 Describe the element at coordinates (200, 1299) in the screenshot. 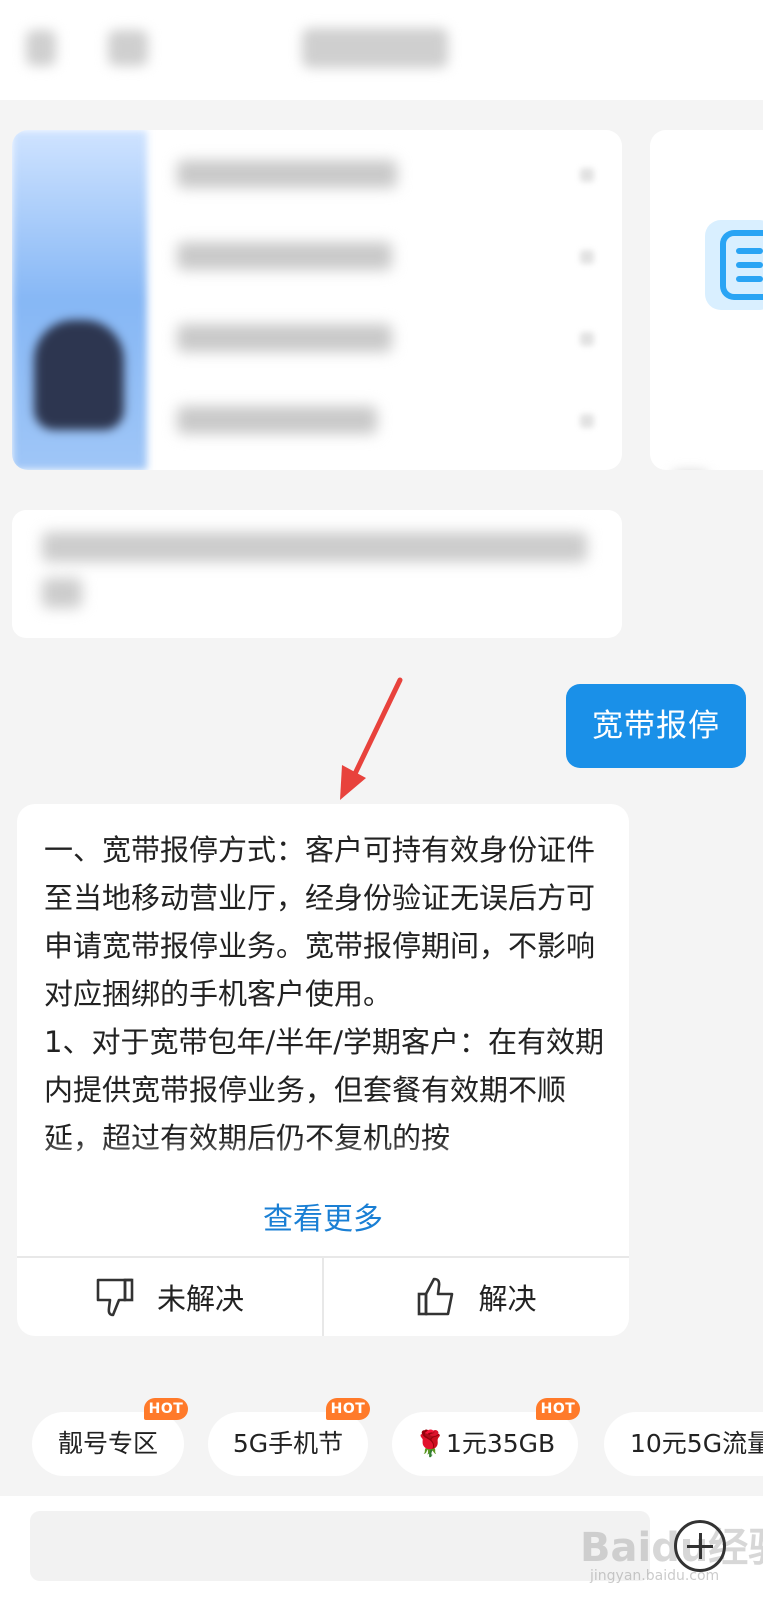

I see `unsolved-label: 未解决` at that location.